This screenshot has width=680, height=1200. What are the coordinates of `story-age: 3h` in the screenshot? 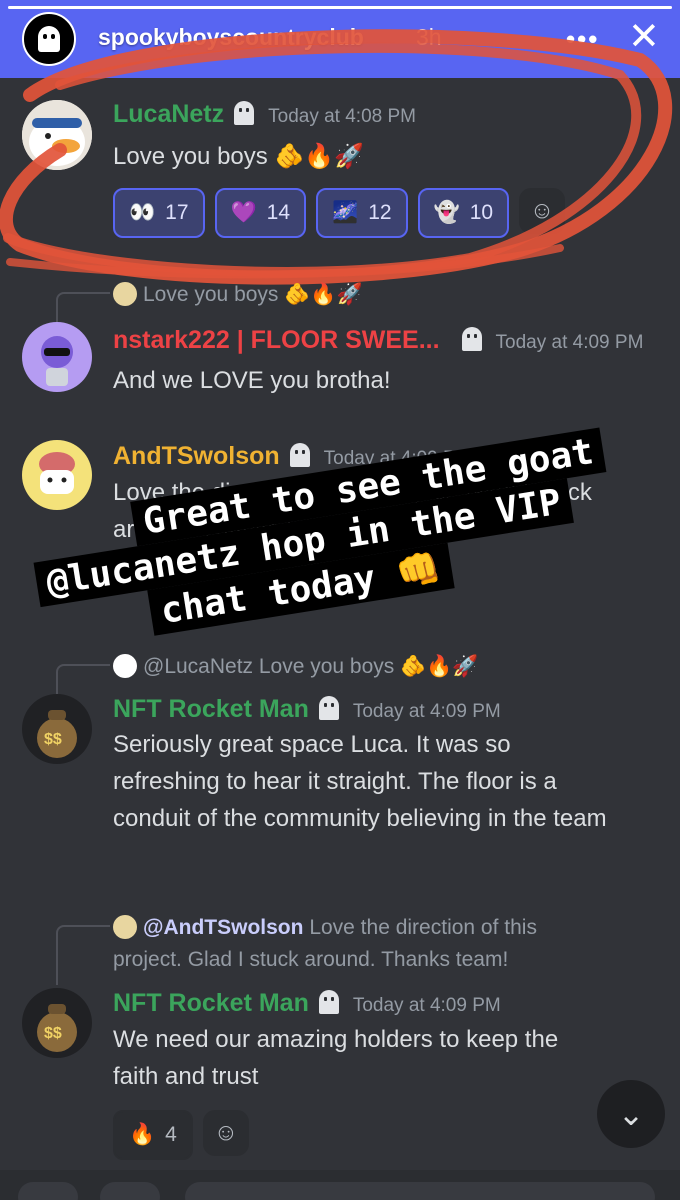 It's located at (429, 37).